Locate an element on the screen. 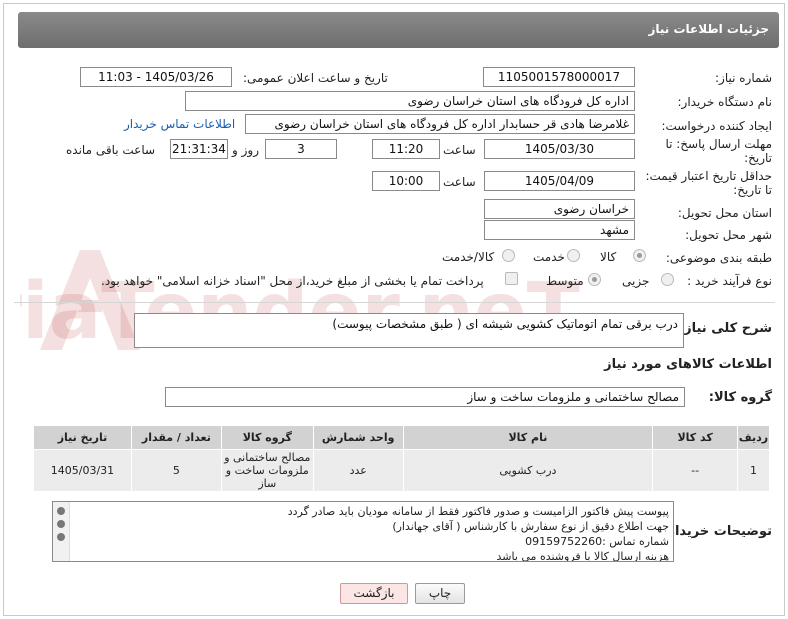 The width and height of the screenshot is (788, 619). process-option-minor: جزیی is located at coordinates (636, 281).